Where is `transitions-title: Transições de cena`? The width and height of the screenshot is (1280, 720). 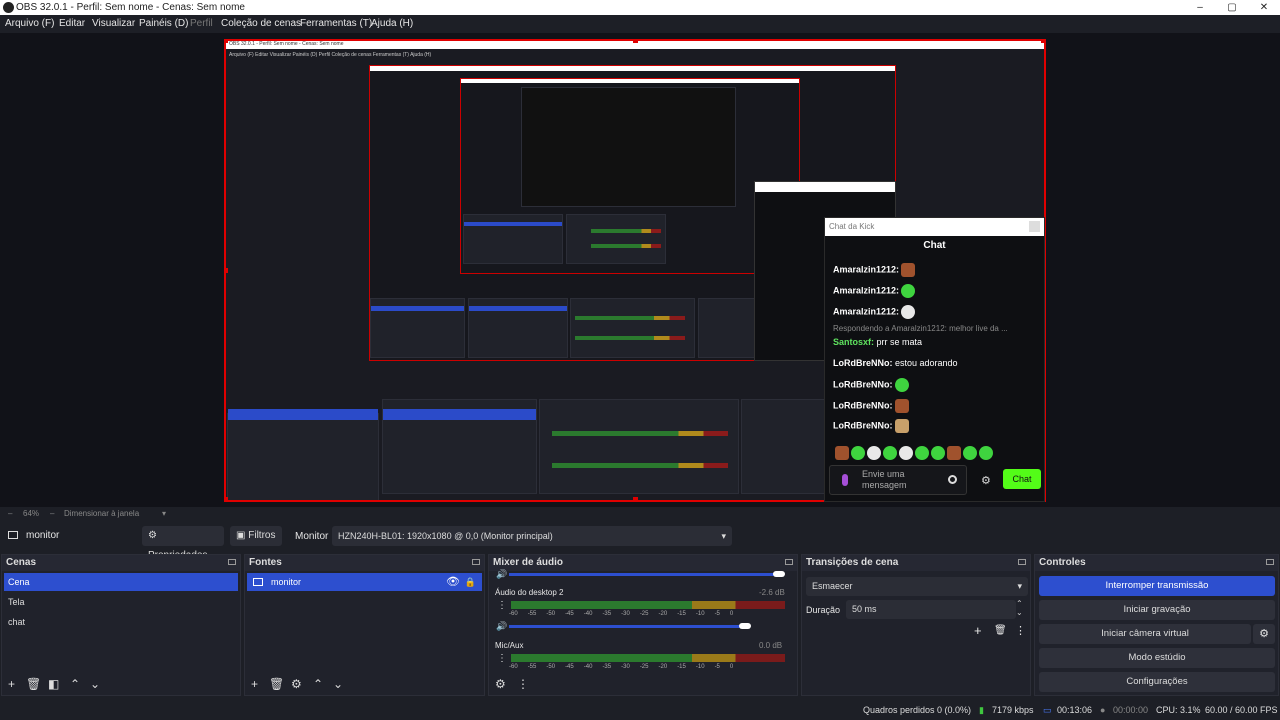
transitions-title: Transições de cena is located at coordinates (916, 563).